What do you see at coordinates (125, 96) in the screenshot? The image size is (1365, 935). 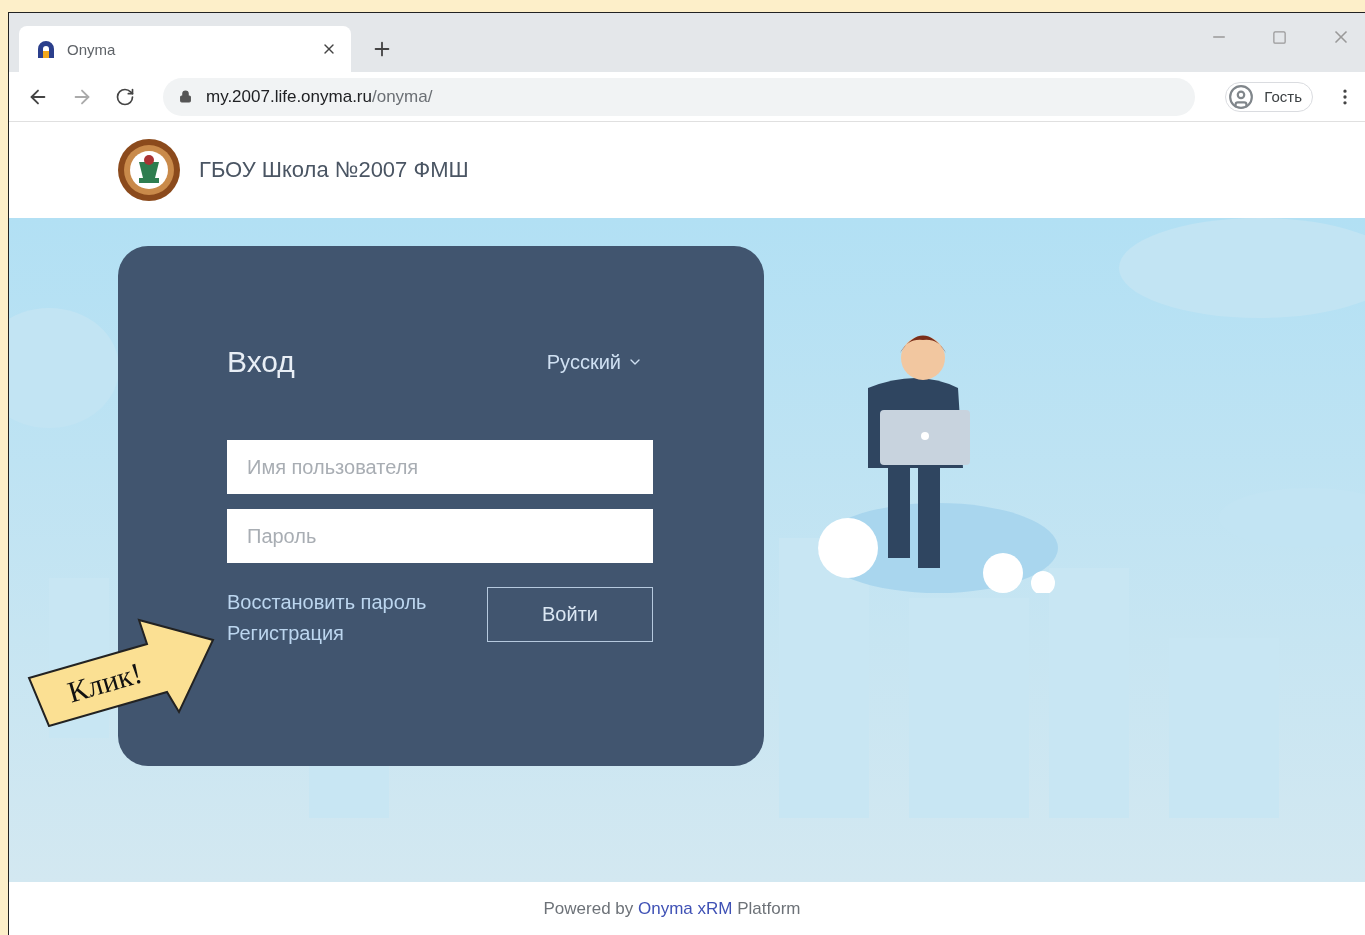 I see `reload-icon` at bounding box center [125, 96].